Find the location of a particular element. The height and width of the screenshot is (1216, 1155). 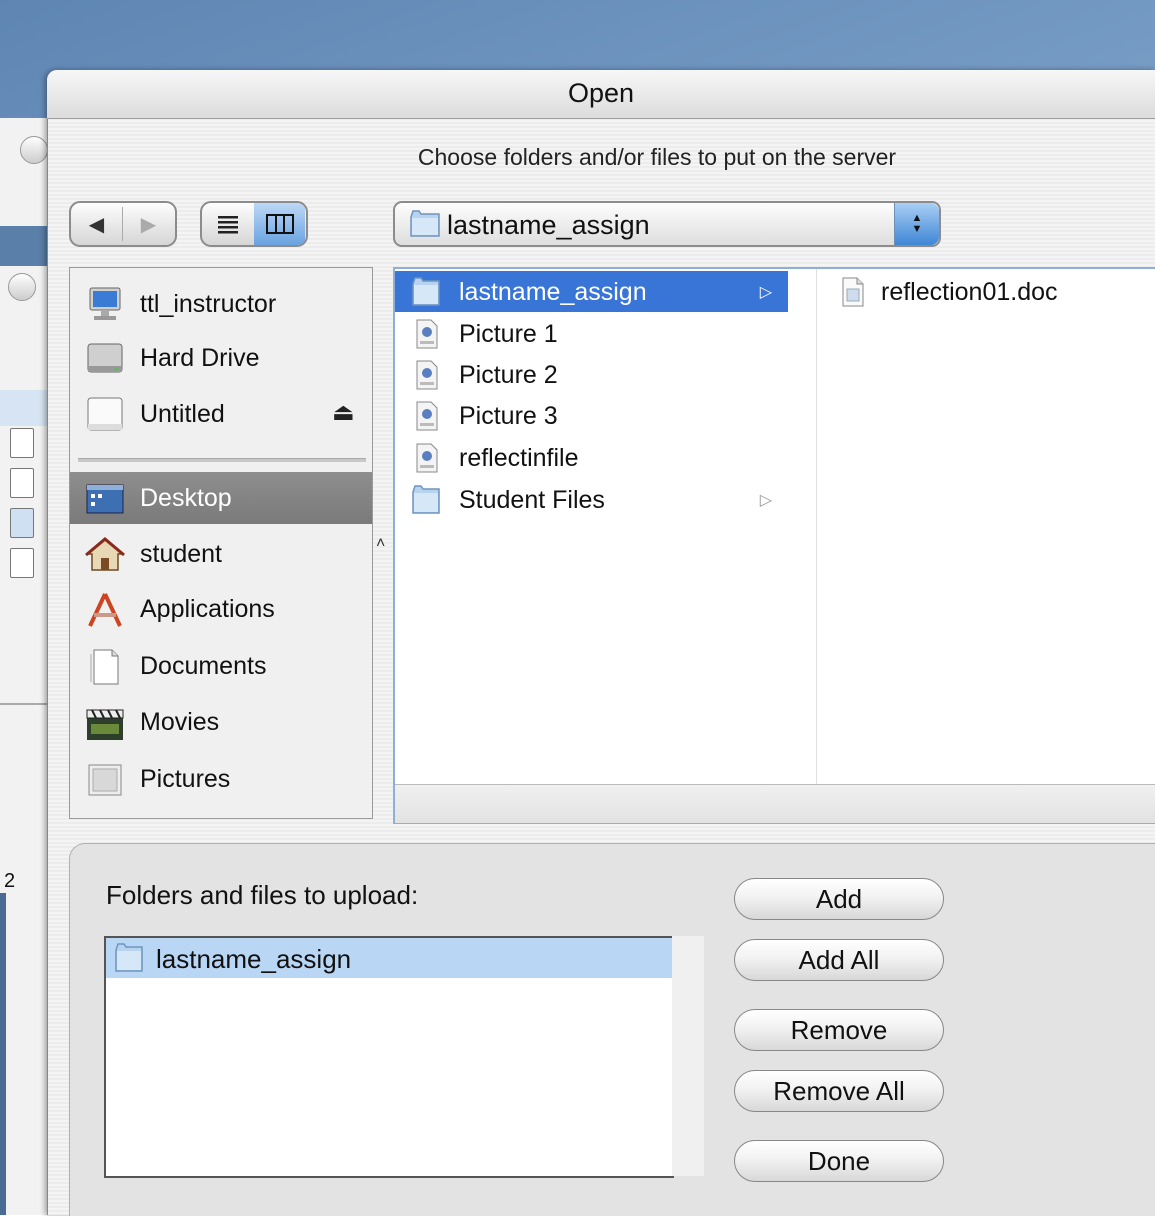

background-scroll-edge is located at coordinates (3, 1054).